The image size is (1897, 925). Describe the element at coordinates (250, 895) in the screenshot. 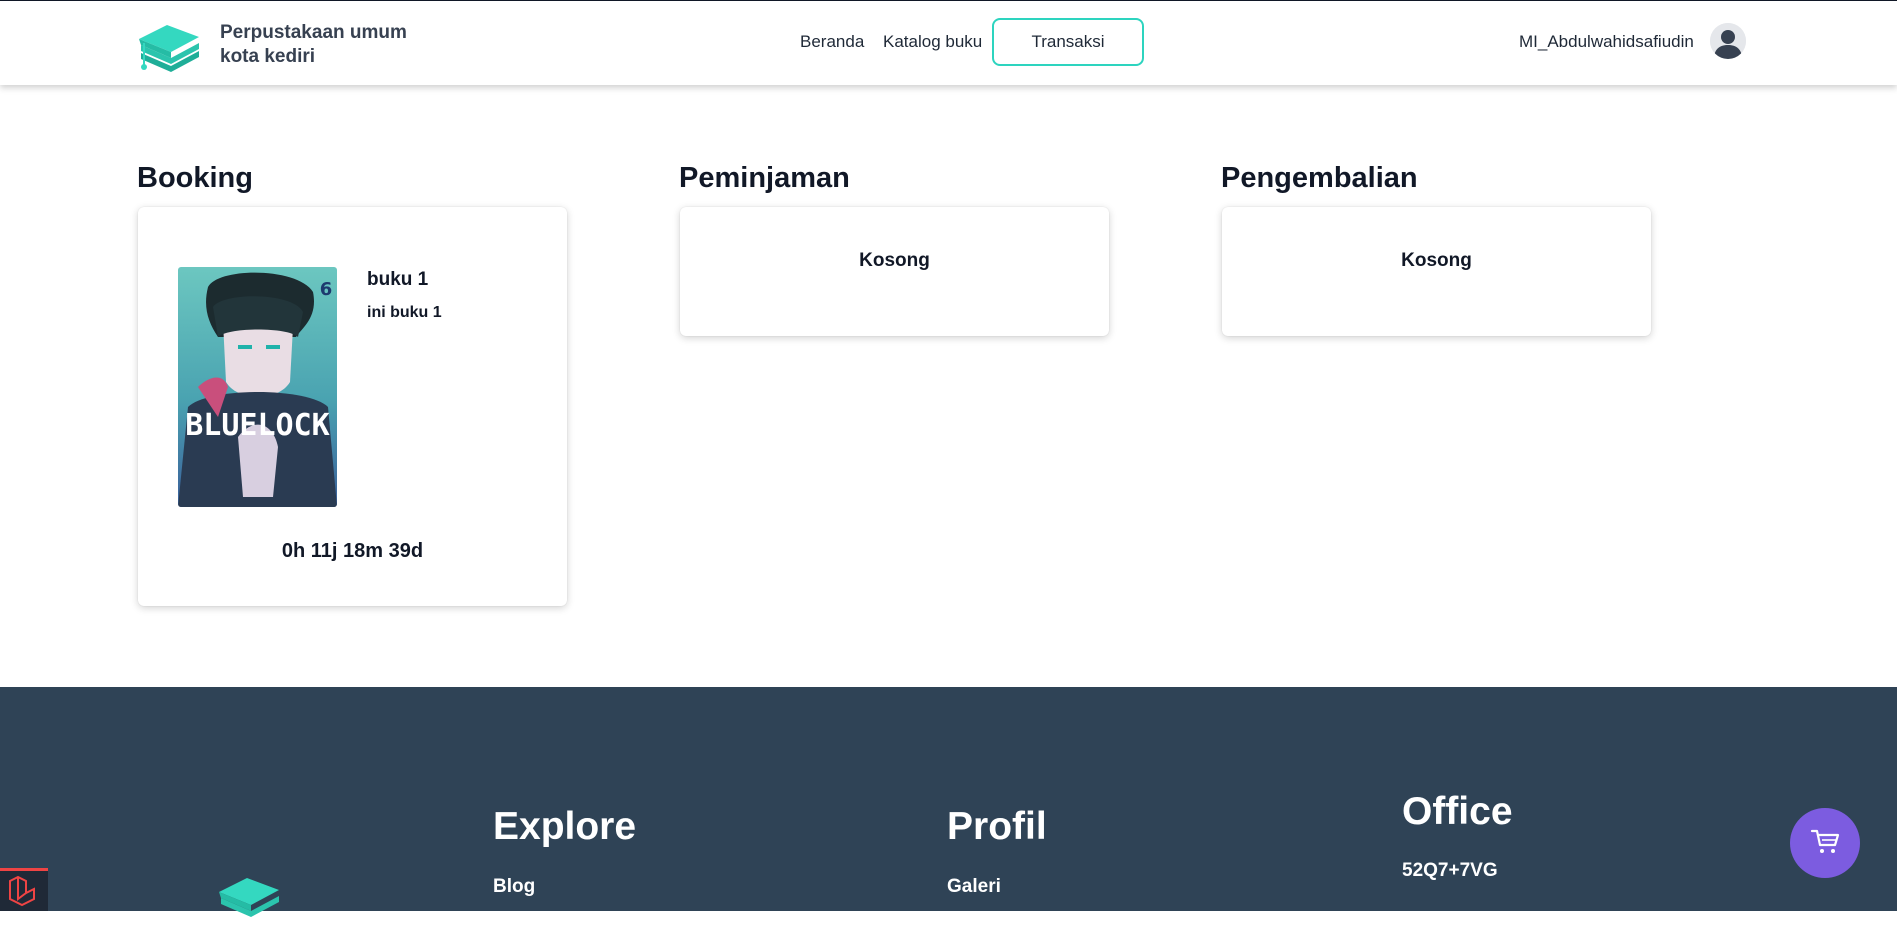

I see `footer-logo-icon` at that location.